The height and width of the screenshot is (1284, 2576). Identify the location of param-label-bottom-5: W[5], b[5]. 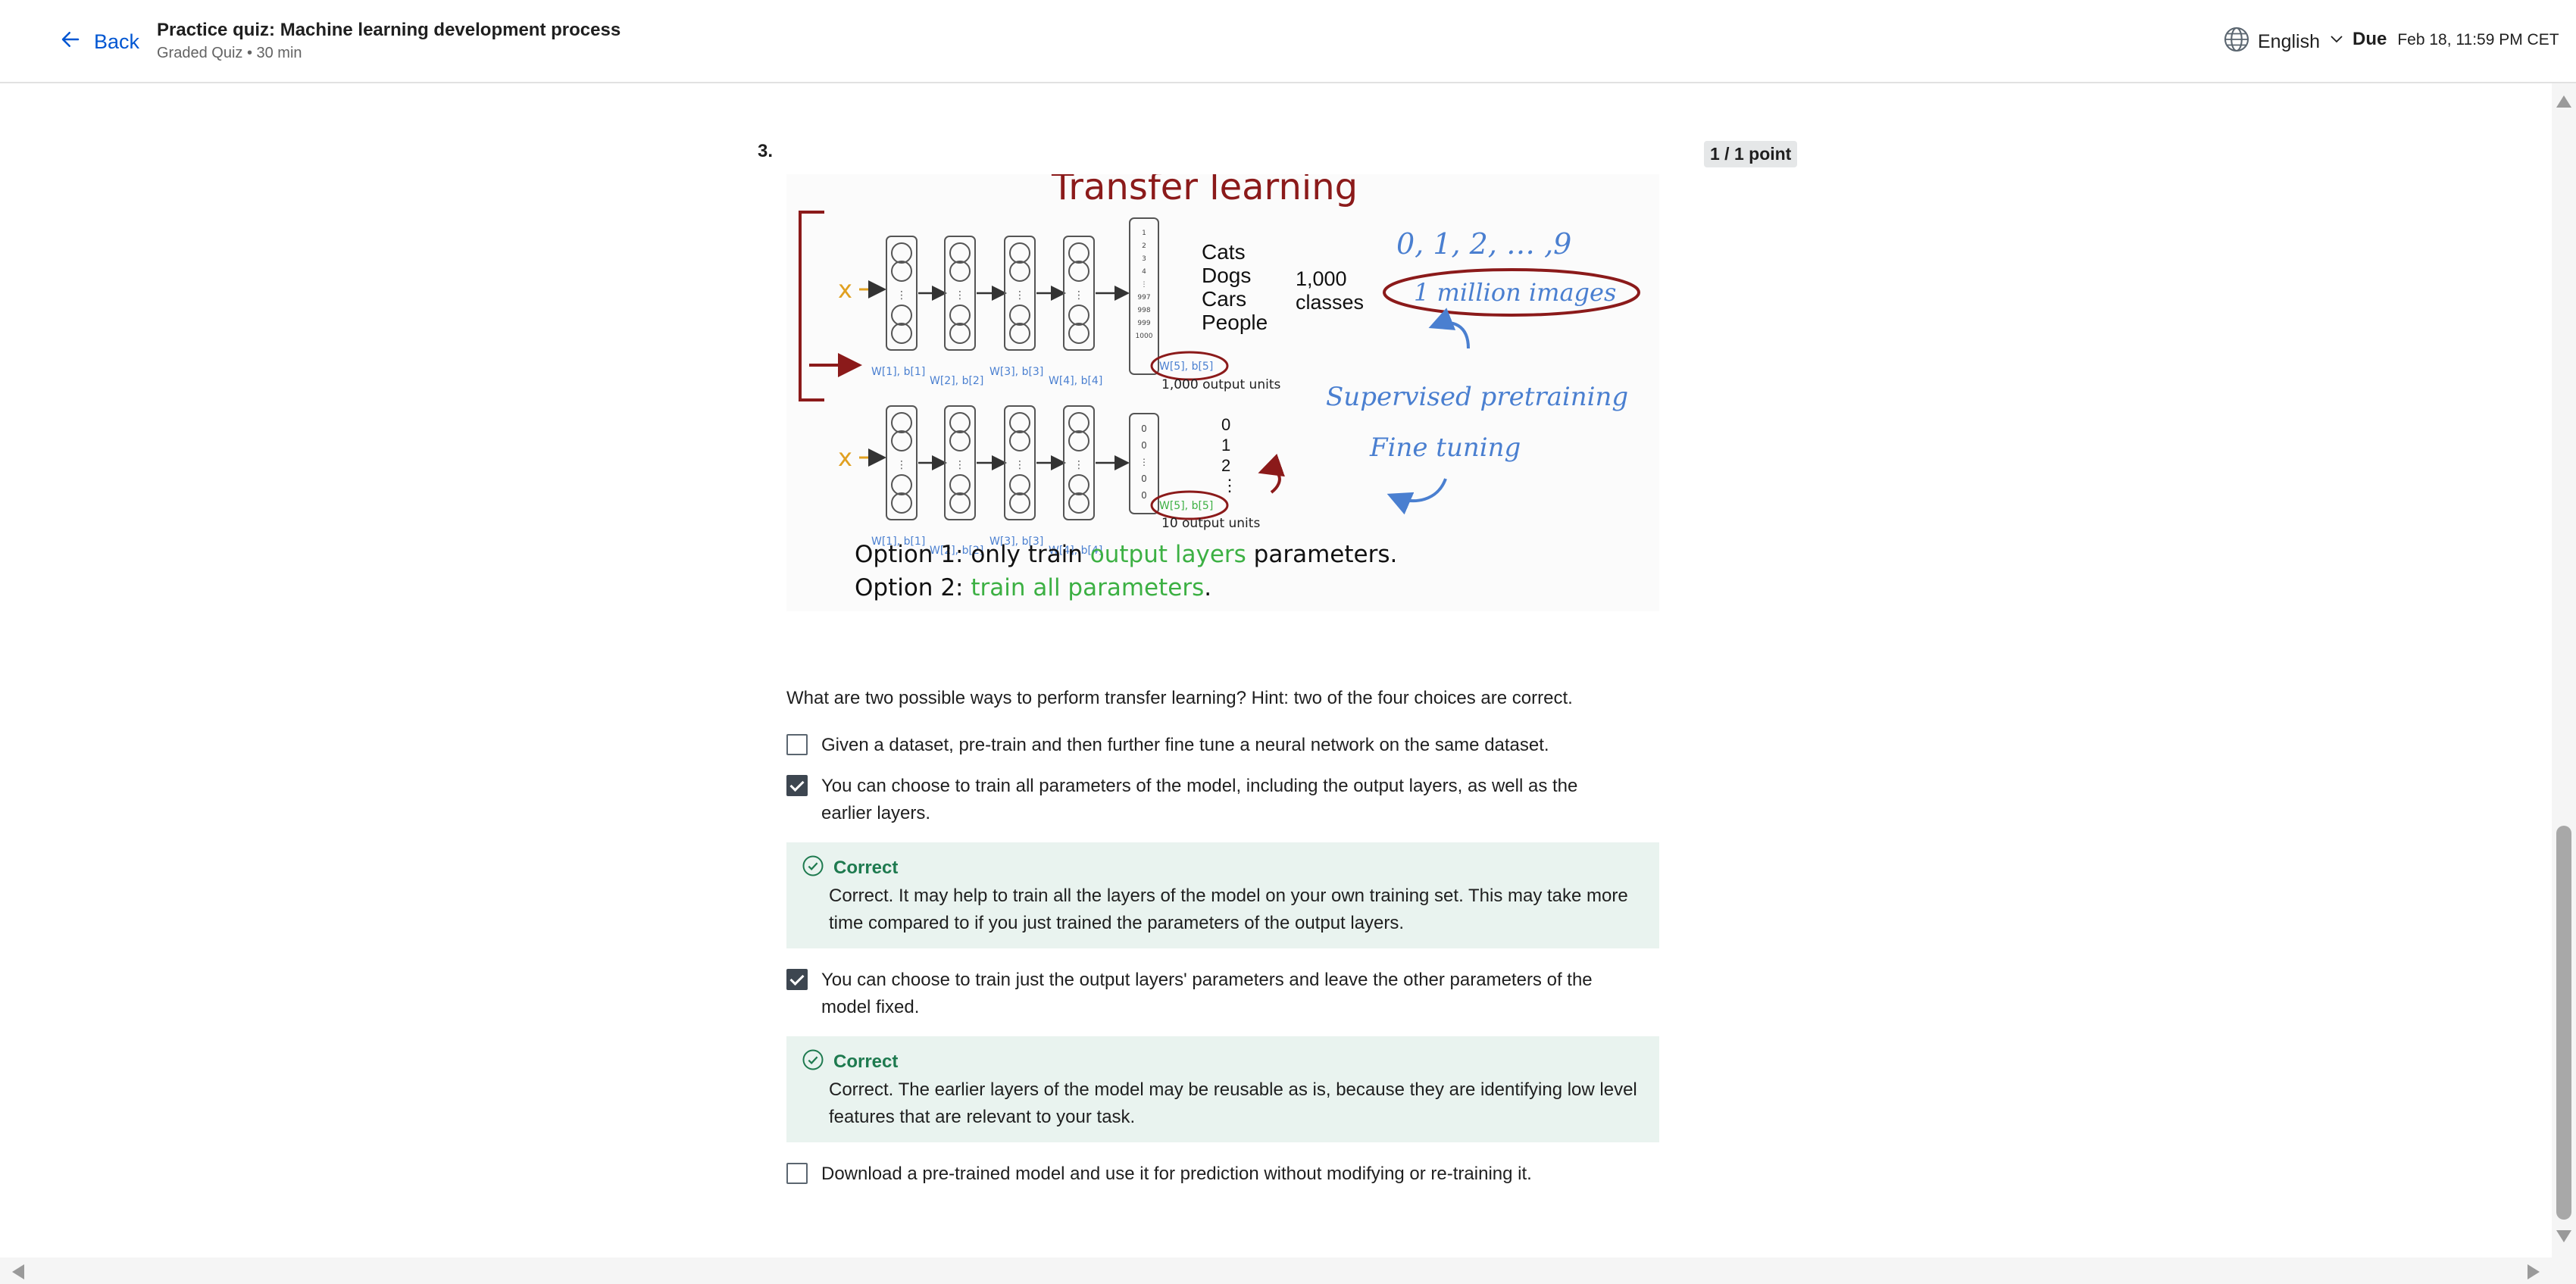
(1186, 506).